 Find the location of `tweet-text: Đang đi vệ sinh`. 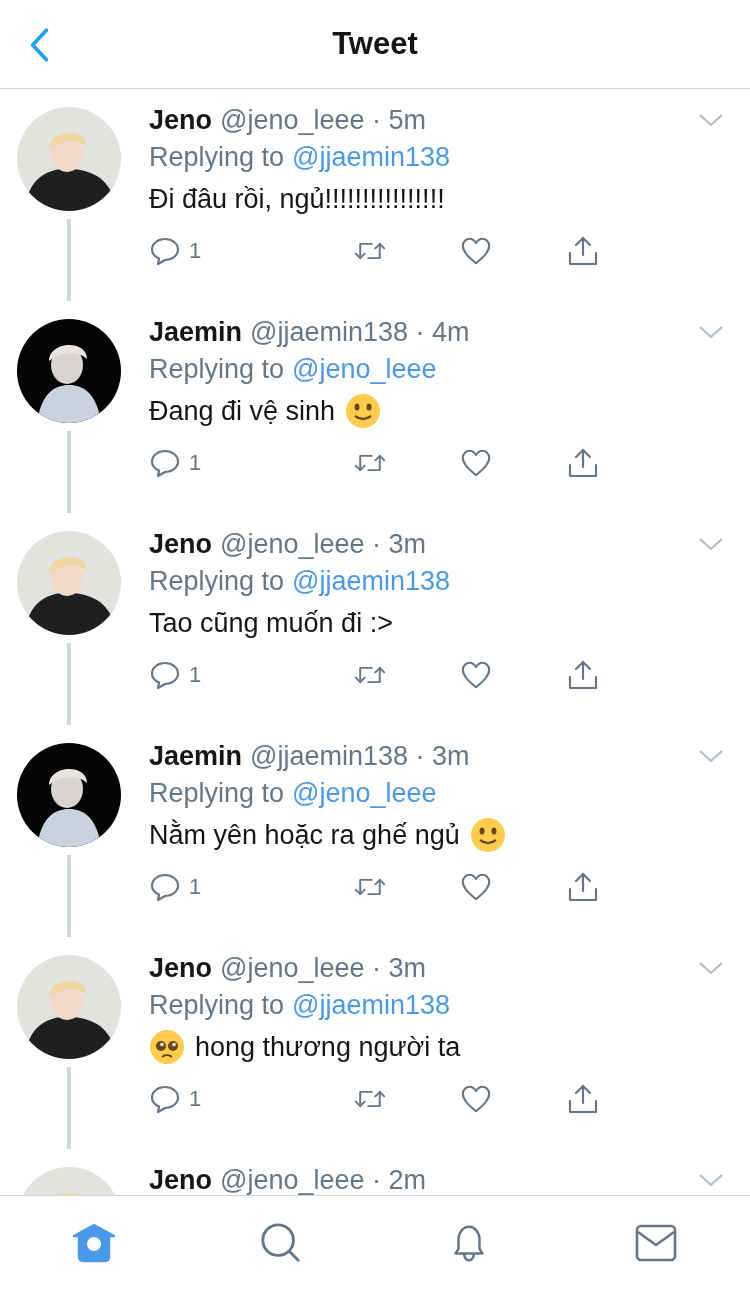

tweet-text: Đang đi vệ sinh is located at coordinates (242, 411).